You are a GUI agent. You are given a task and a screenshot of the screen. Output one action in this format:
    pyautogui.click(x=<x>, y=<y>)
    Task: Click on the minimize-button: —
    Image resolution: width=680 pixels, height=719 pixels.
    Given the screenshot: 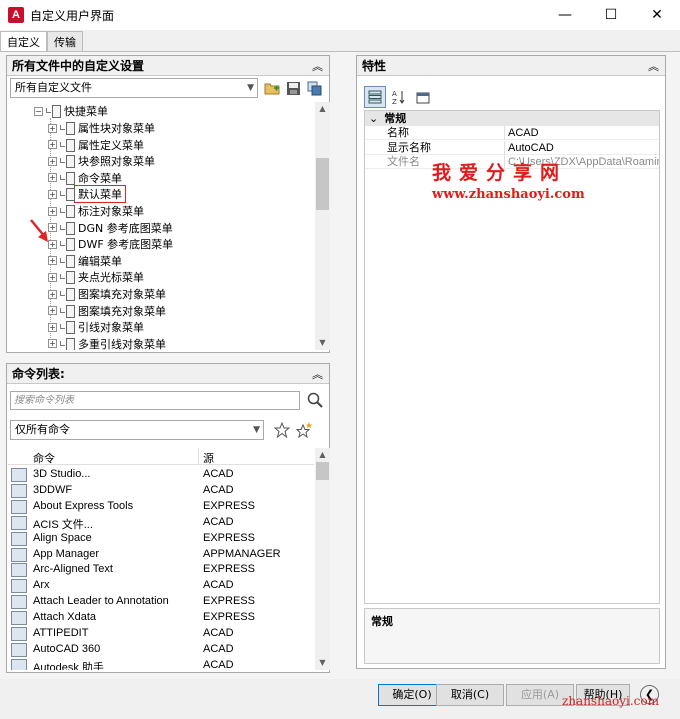 What is the action you would take?
    pyautogui.click(x=565, y=15)
    